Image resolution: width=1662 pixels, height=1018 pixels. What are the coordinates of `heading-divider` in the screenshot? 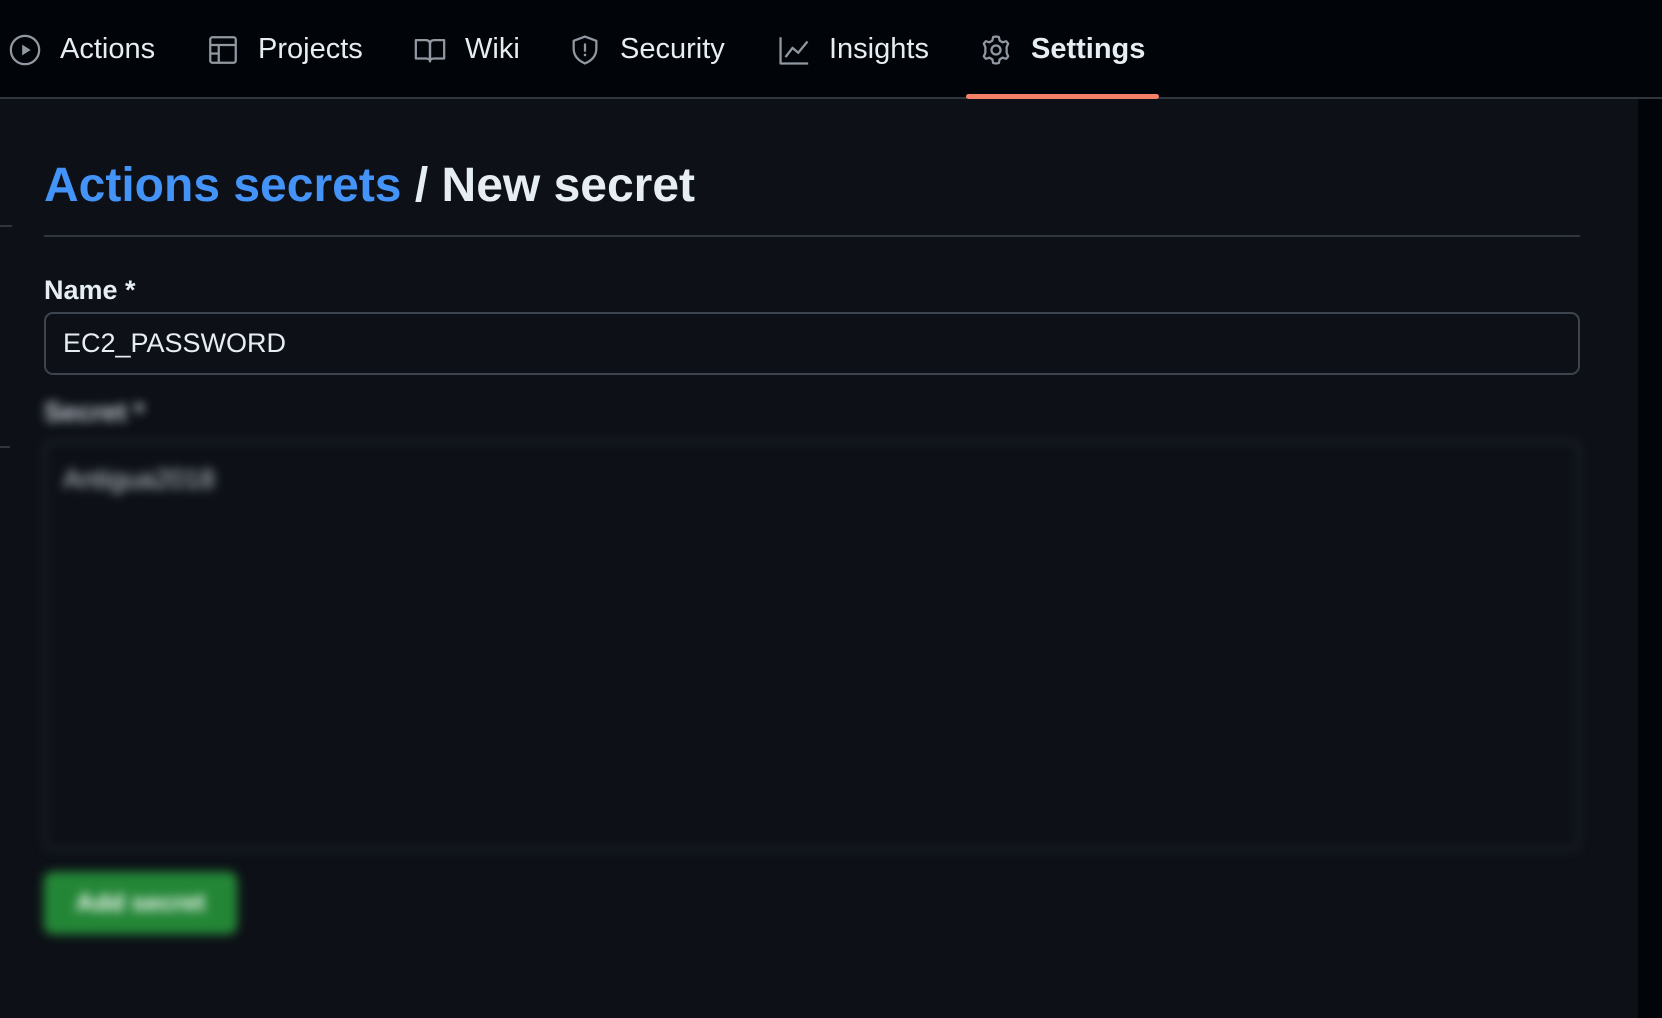 It's located at (812, 236).